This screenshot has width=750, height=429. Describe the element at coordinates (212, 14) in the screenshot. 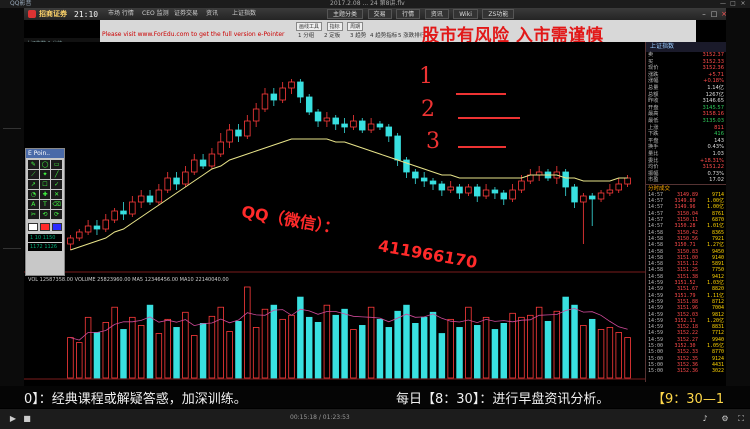

I see `menu-item: 资讯` at that location.